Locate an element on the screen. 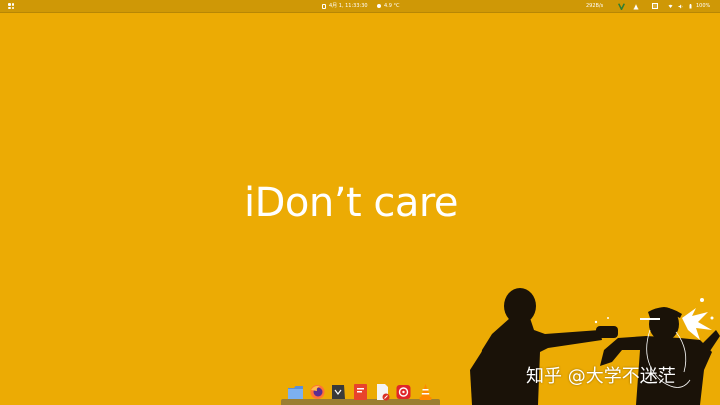  watermark-text: 知乎 @大学不迷茫 is located at coordinates (601, 376).